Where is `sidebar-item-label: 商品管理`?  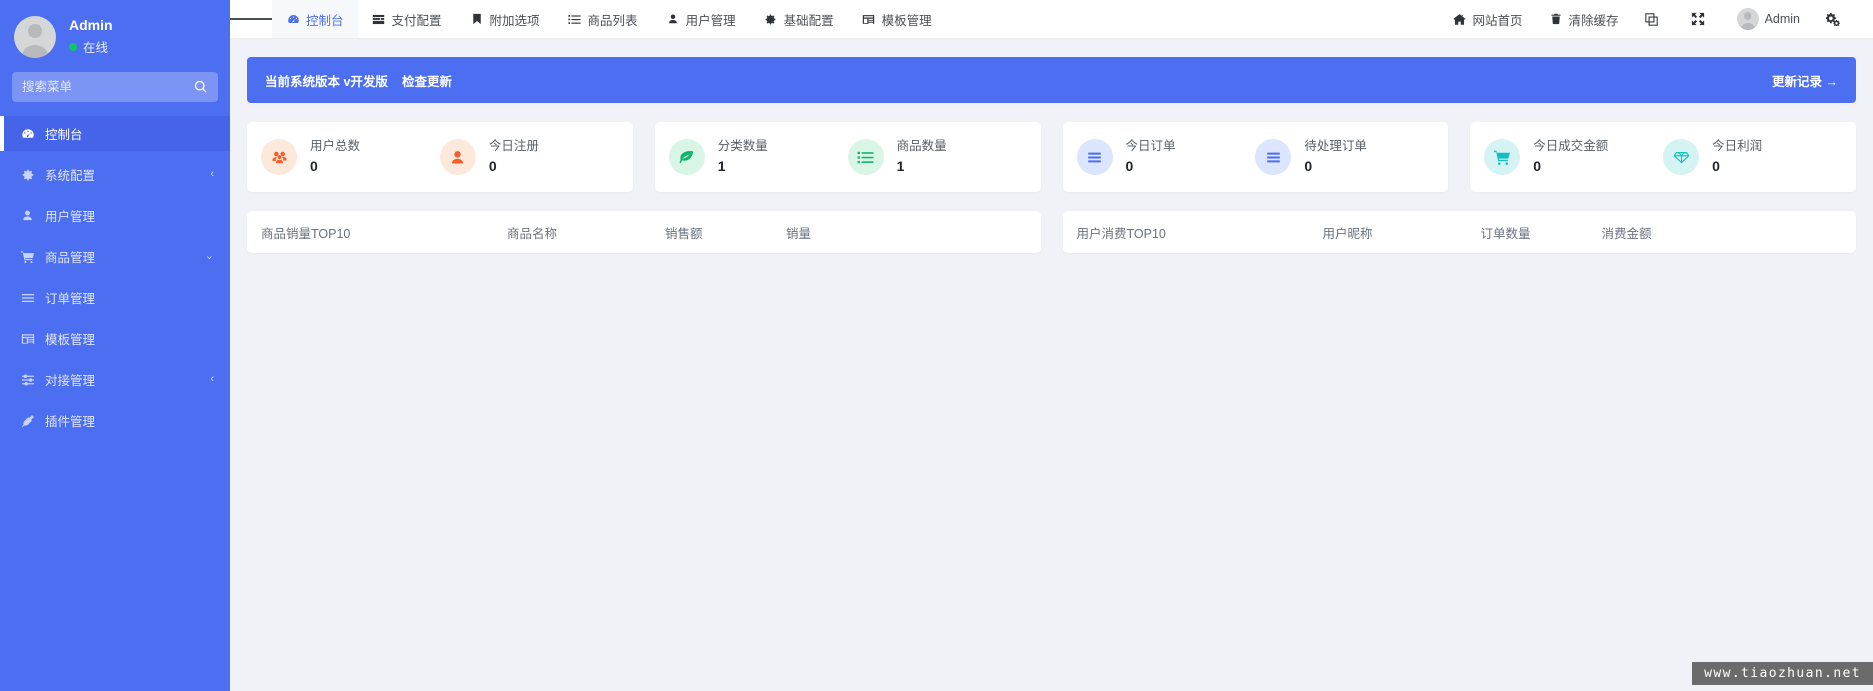
sidebar-item-label: 商品管理 is located at coordinates (70, 258).